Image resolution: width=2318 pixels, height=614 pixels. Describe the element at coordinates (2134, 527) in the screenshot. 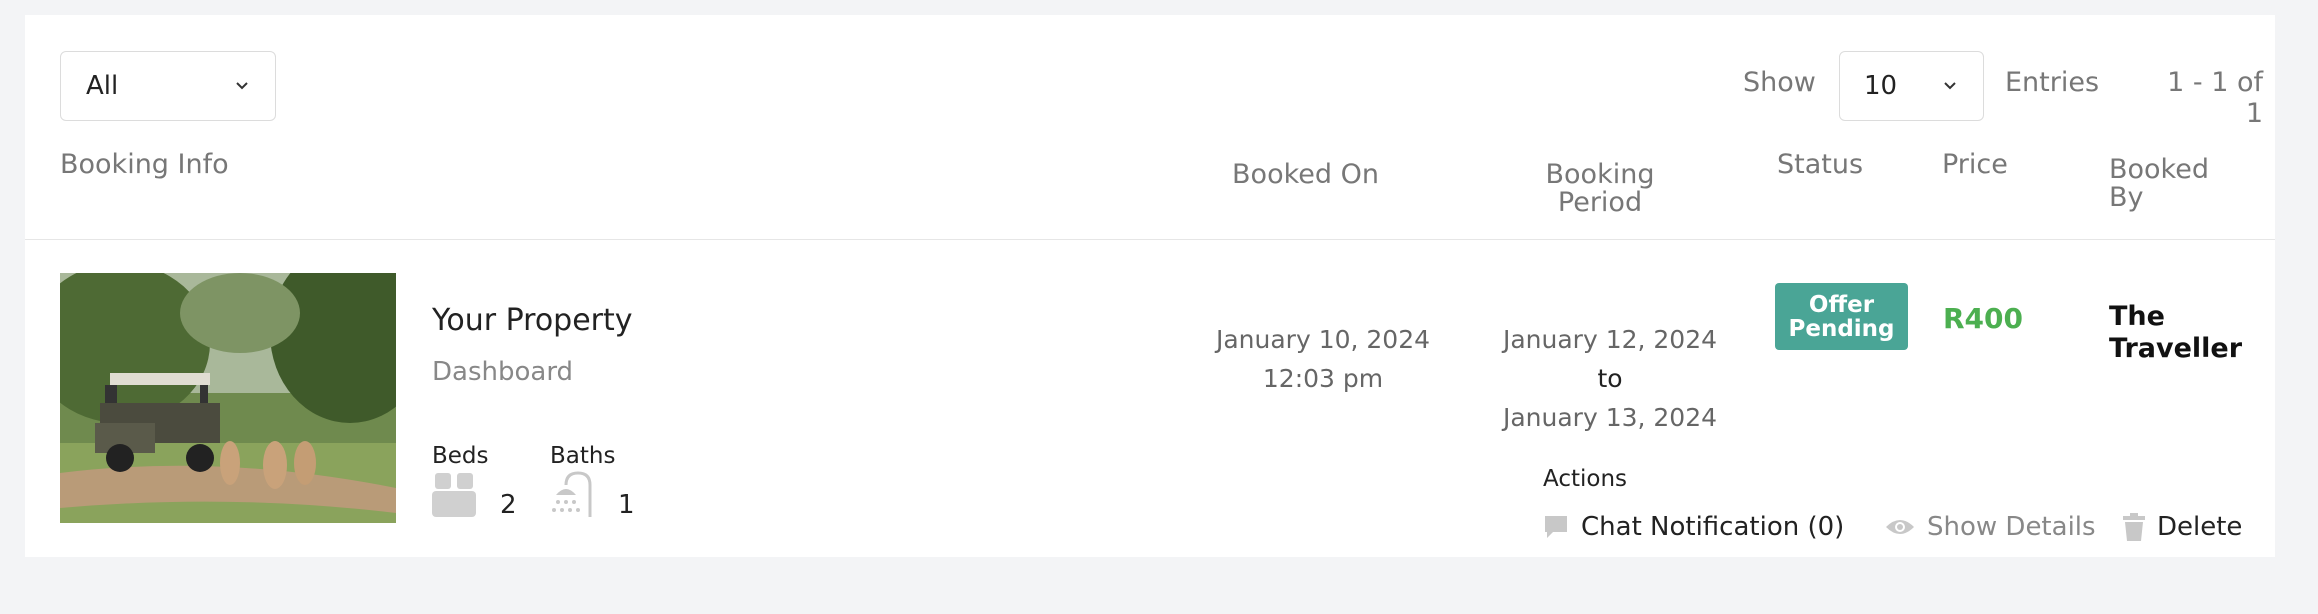

I see `trash-icon` at that location.